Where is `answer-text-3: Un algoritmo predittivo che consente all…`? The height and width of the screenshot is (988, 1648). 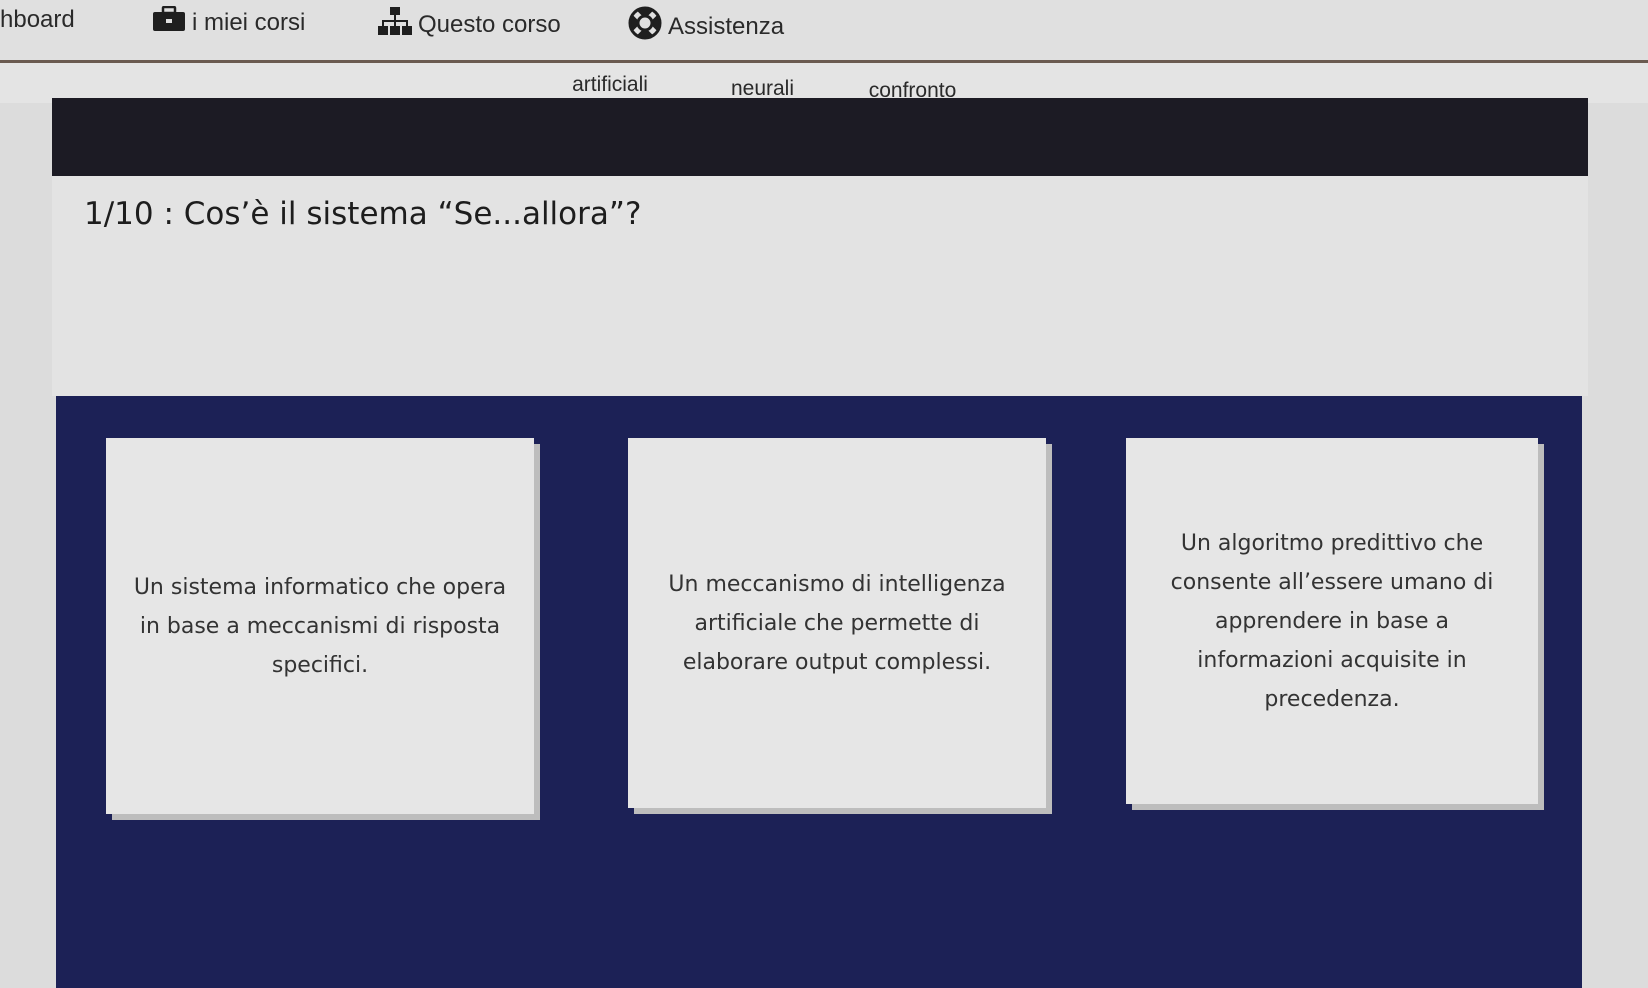
answer-text-3: Un algoritmo predittivo che consente all… is located at coordinates (1332, 621).